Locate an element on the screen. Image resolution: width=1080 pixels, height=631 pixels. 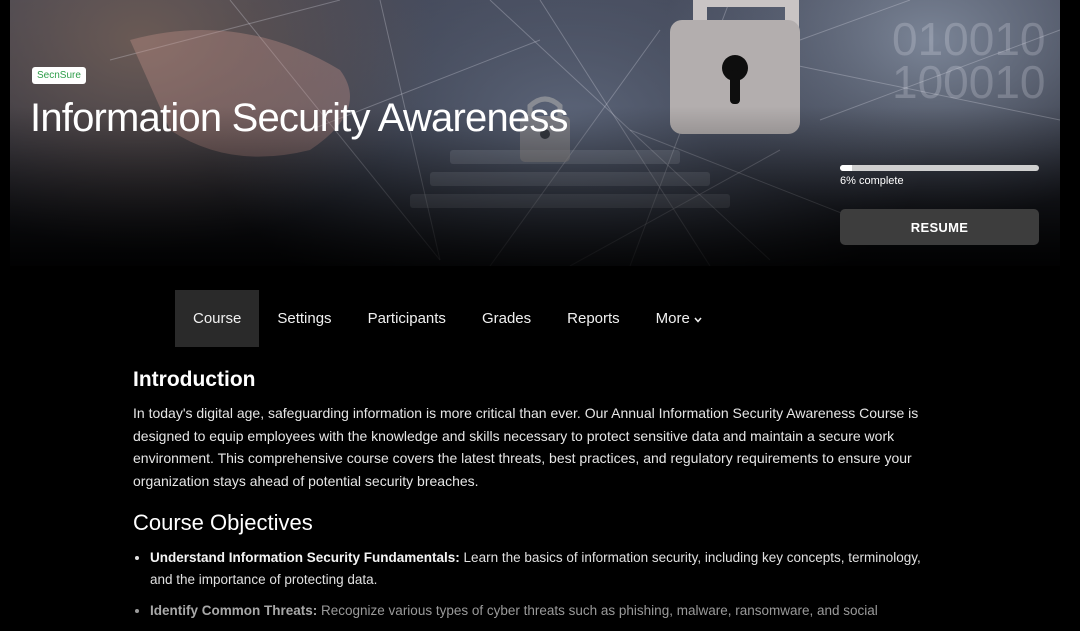
tab-more: More is located at coordinates (679, 318).